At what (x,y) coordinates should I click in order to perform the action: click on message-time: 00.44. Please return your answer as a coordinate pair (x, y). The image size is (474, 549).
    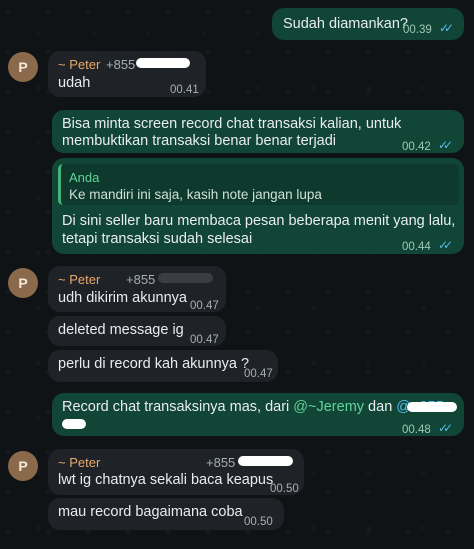
    Looking at the image, I should click on (416, 247).